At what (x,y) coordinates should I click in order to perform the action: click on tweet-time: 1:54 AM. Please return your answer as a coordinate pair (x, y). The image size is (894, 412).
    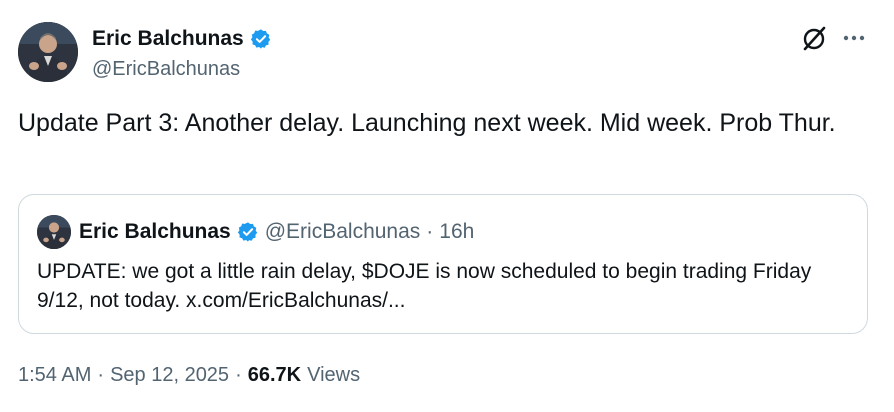
    Looking at the image, I should click on (54, 375).